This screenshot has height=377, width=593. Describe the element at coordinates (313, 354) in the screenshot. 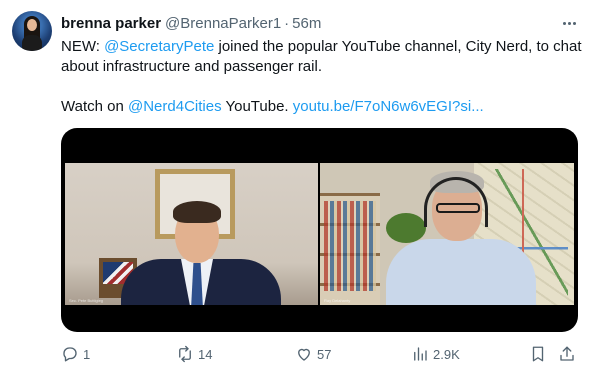

I see `like-button: 57` at that location.